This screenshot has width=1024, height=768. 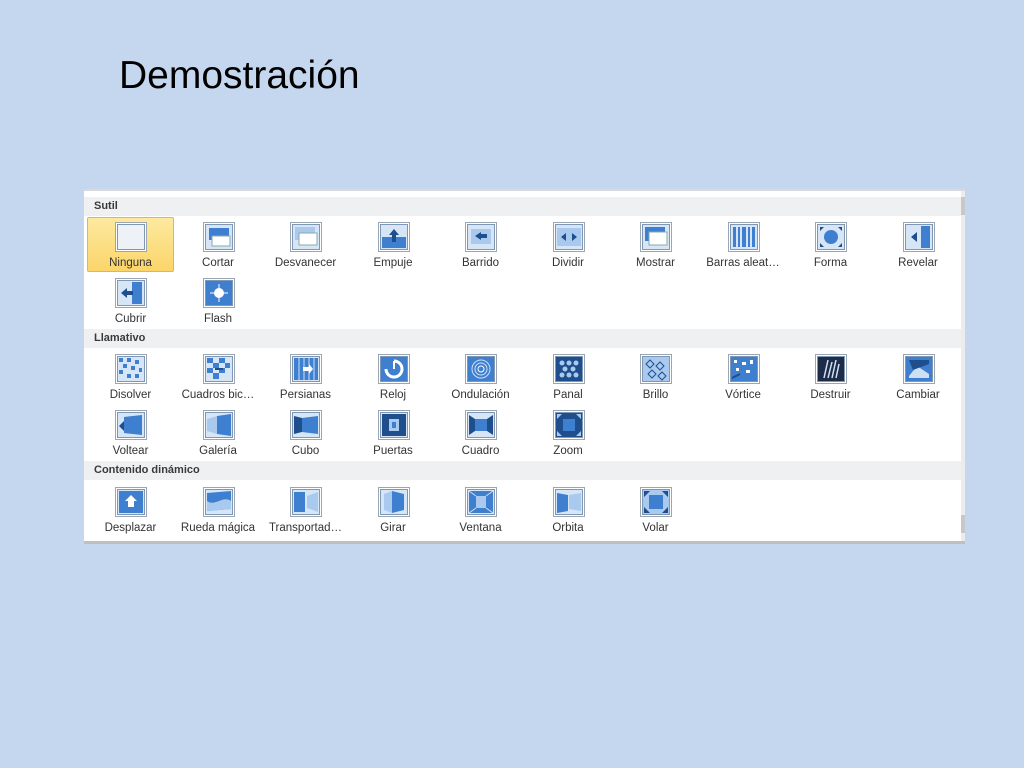 I want to click on transition-label: Barrido, so click(x=480, y=263).